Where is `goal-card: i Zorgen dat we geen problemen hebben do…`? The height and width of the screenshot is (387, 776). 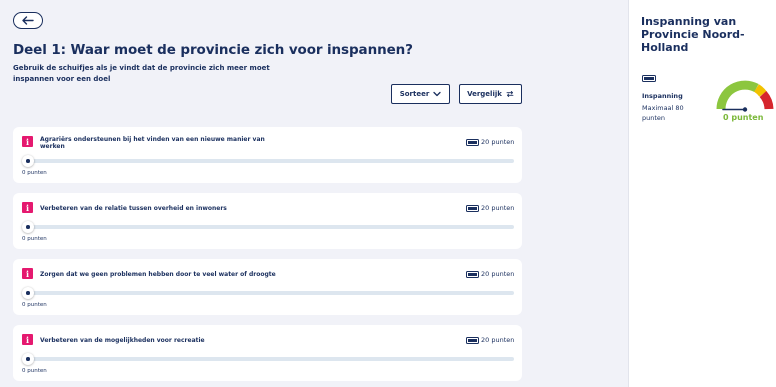
goal-card: i Zorgen dat we geen problemen hebben do… is located at coordinates (267, 287).